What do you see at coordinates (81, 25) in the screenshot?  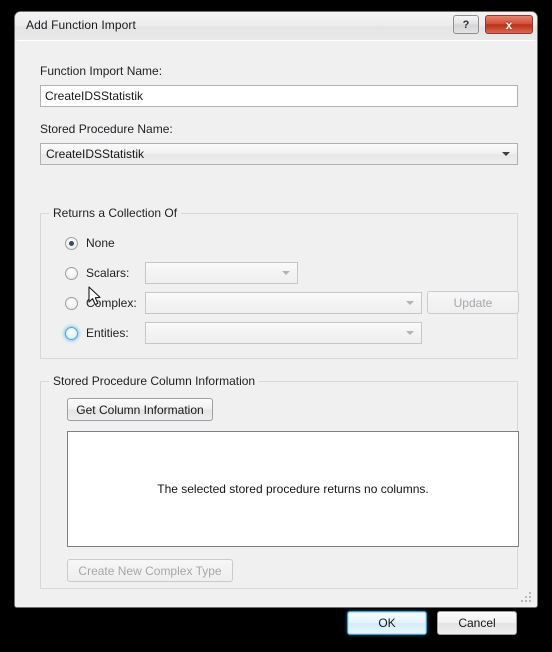 I see `window-title: Add Function Import` at bounding box center [81, 25].